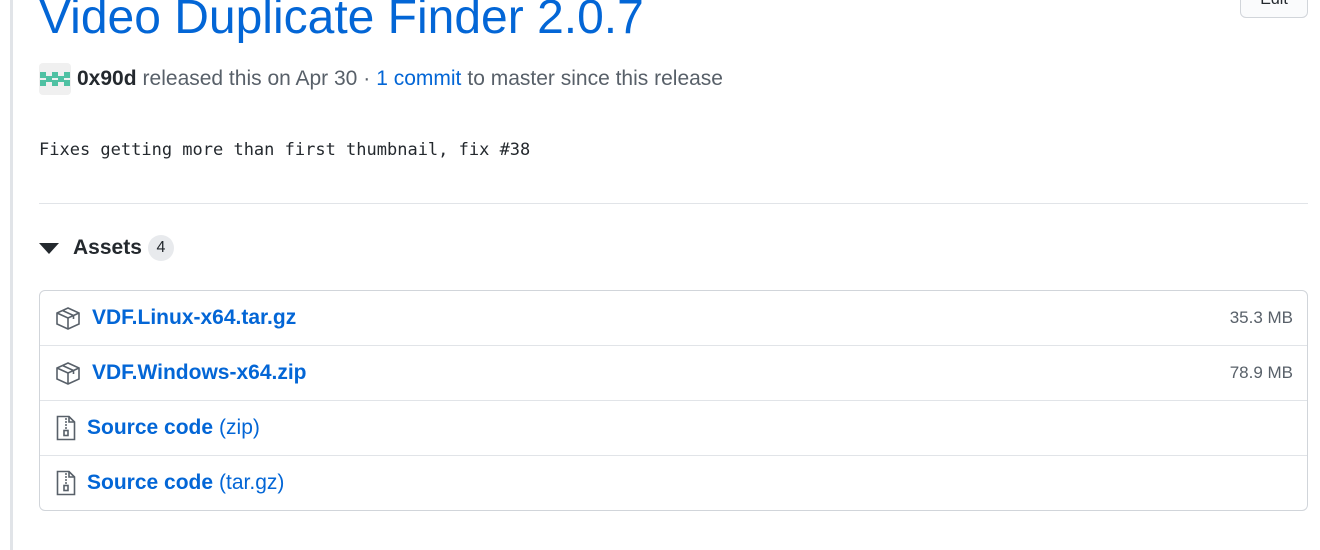  What do you see at coordinates (595, 78) in the screenshot?
I see `commit-suffix-text: to master since this release` at bounding box center [595, 78].